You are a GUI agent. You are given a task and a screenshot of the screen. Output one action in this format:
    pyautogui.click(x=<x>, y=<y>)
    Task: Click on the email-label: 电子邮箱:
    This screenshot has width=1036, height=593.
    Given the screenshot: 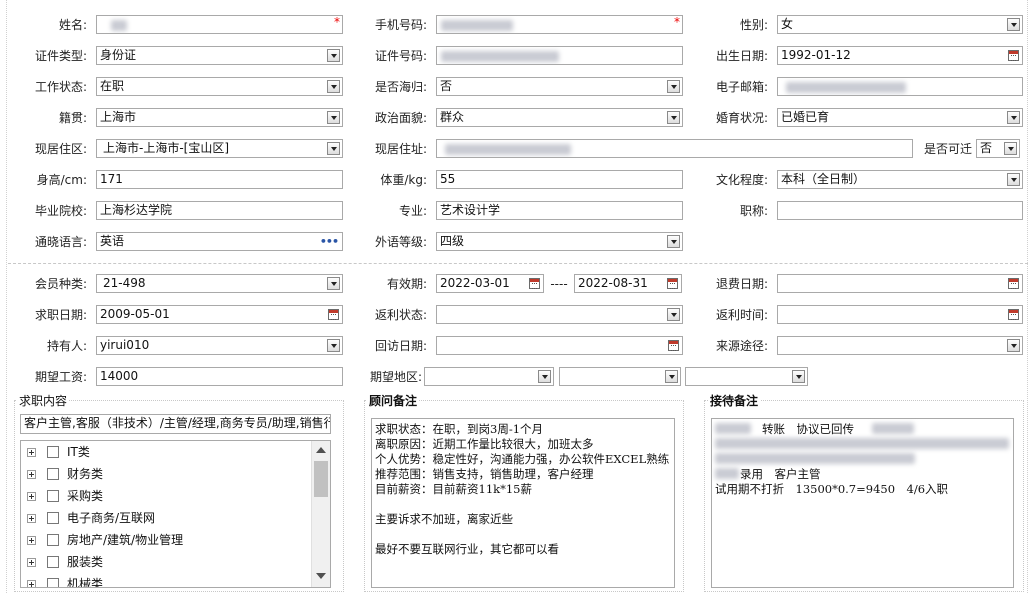 What is the action you would take?
    pyautogui.click(x=741, y=87)
    